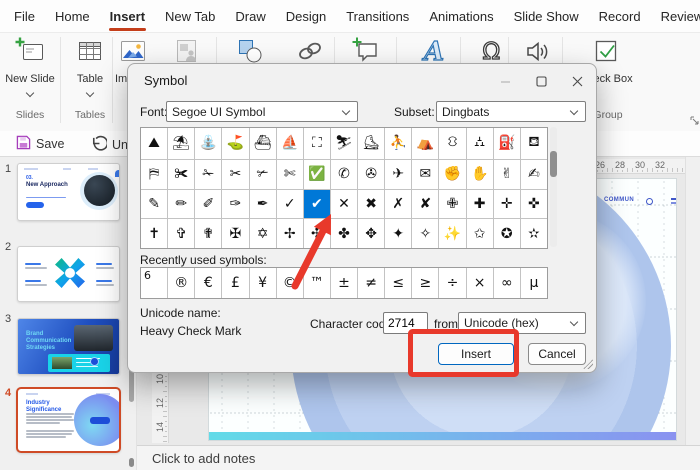 The height and width of the screenshot is (470, 700). Describe the element at coordinates (316, 143) in the screenshot. I see `symbol-cell: ⛶` at that location.